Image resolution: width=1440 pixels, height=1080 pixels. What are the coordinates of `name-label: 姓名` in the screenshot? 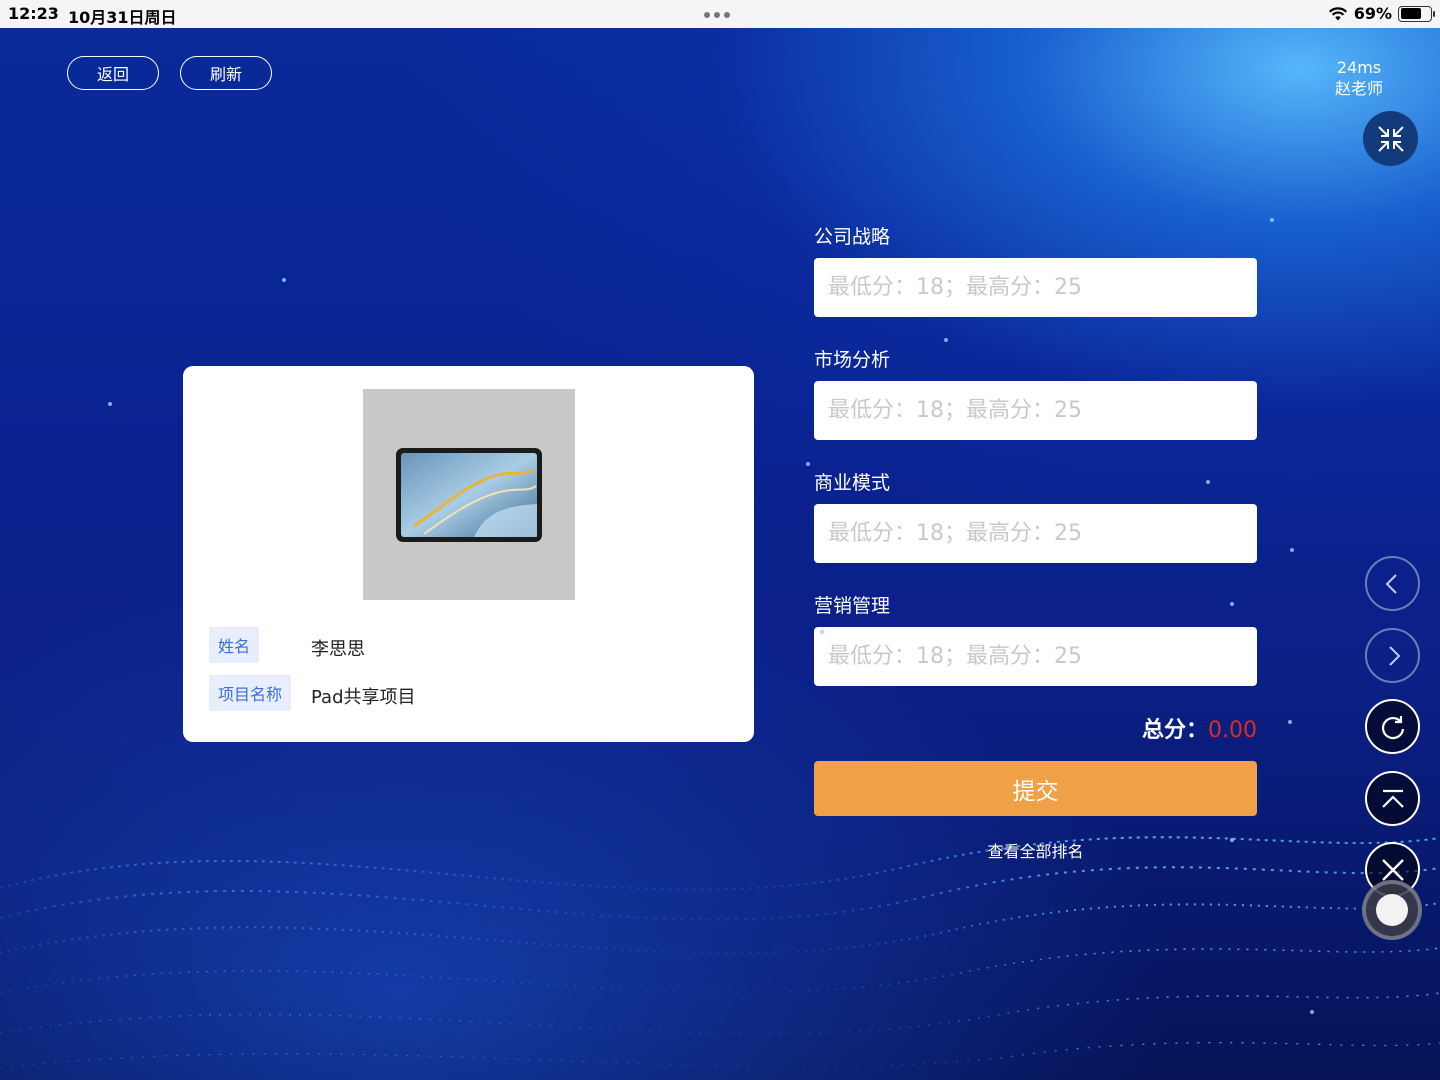 It's located at (234, 645).